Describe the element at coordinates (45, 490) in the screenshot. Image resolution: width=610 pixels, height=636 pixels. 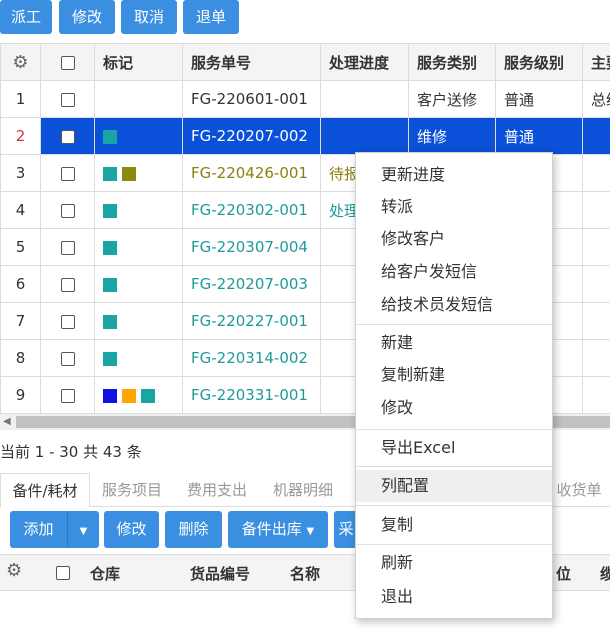
I see `tab-parts: 备件/耗材` at that location.